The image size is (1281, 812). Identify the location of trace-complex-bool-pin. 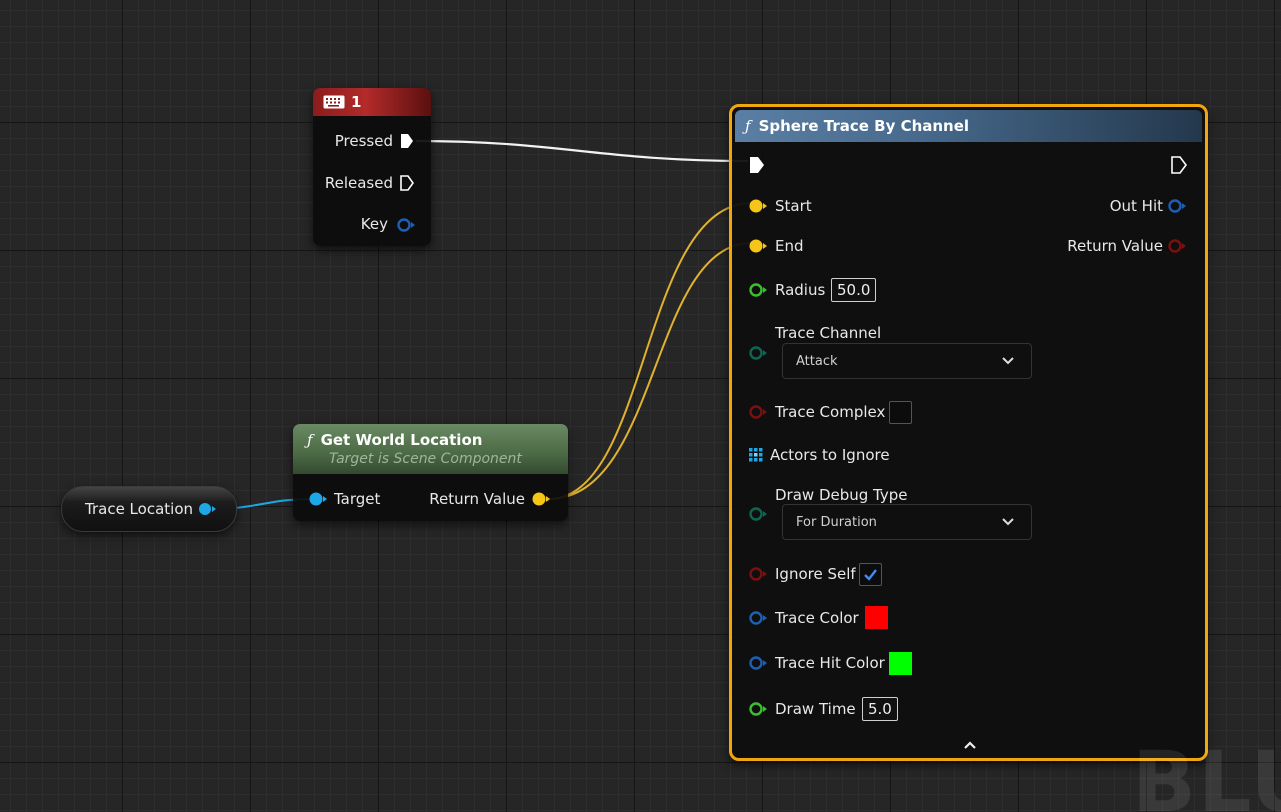
(759, 412).